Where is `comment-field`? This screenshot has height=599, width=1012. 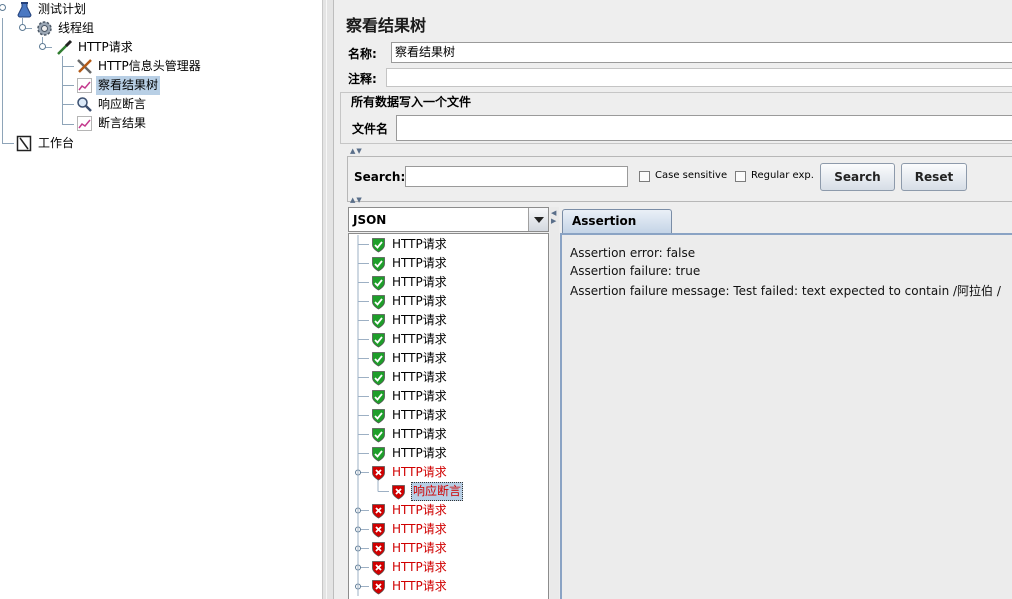
comment-field is located at coordinates (699, 77).